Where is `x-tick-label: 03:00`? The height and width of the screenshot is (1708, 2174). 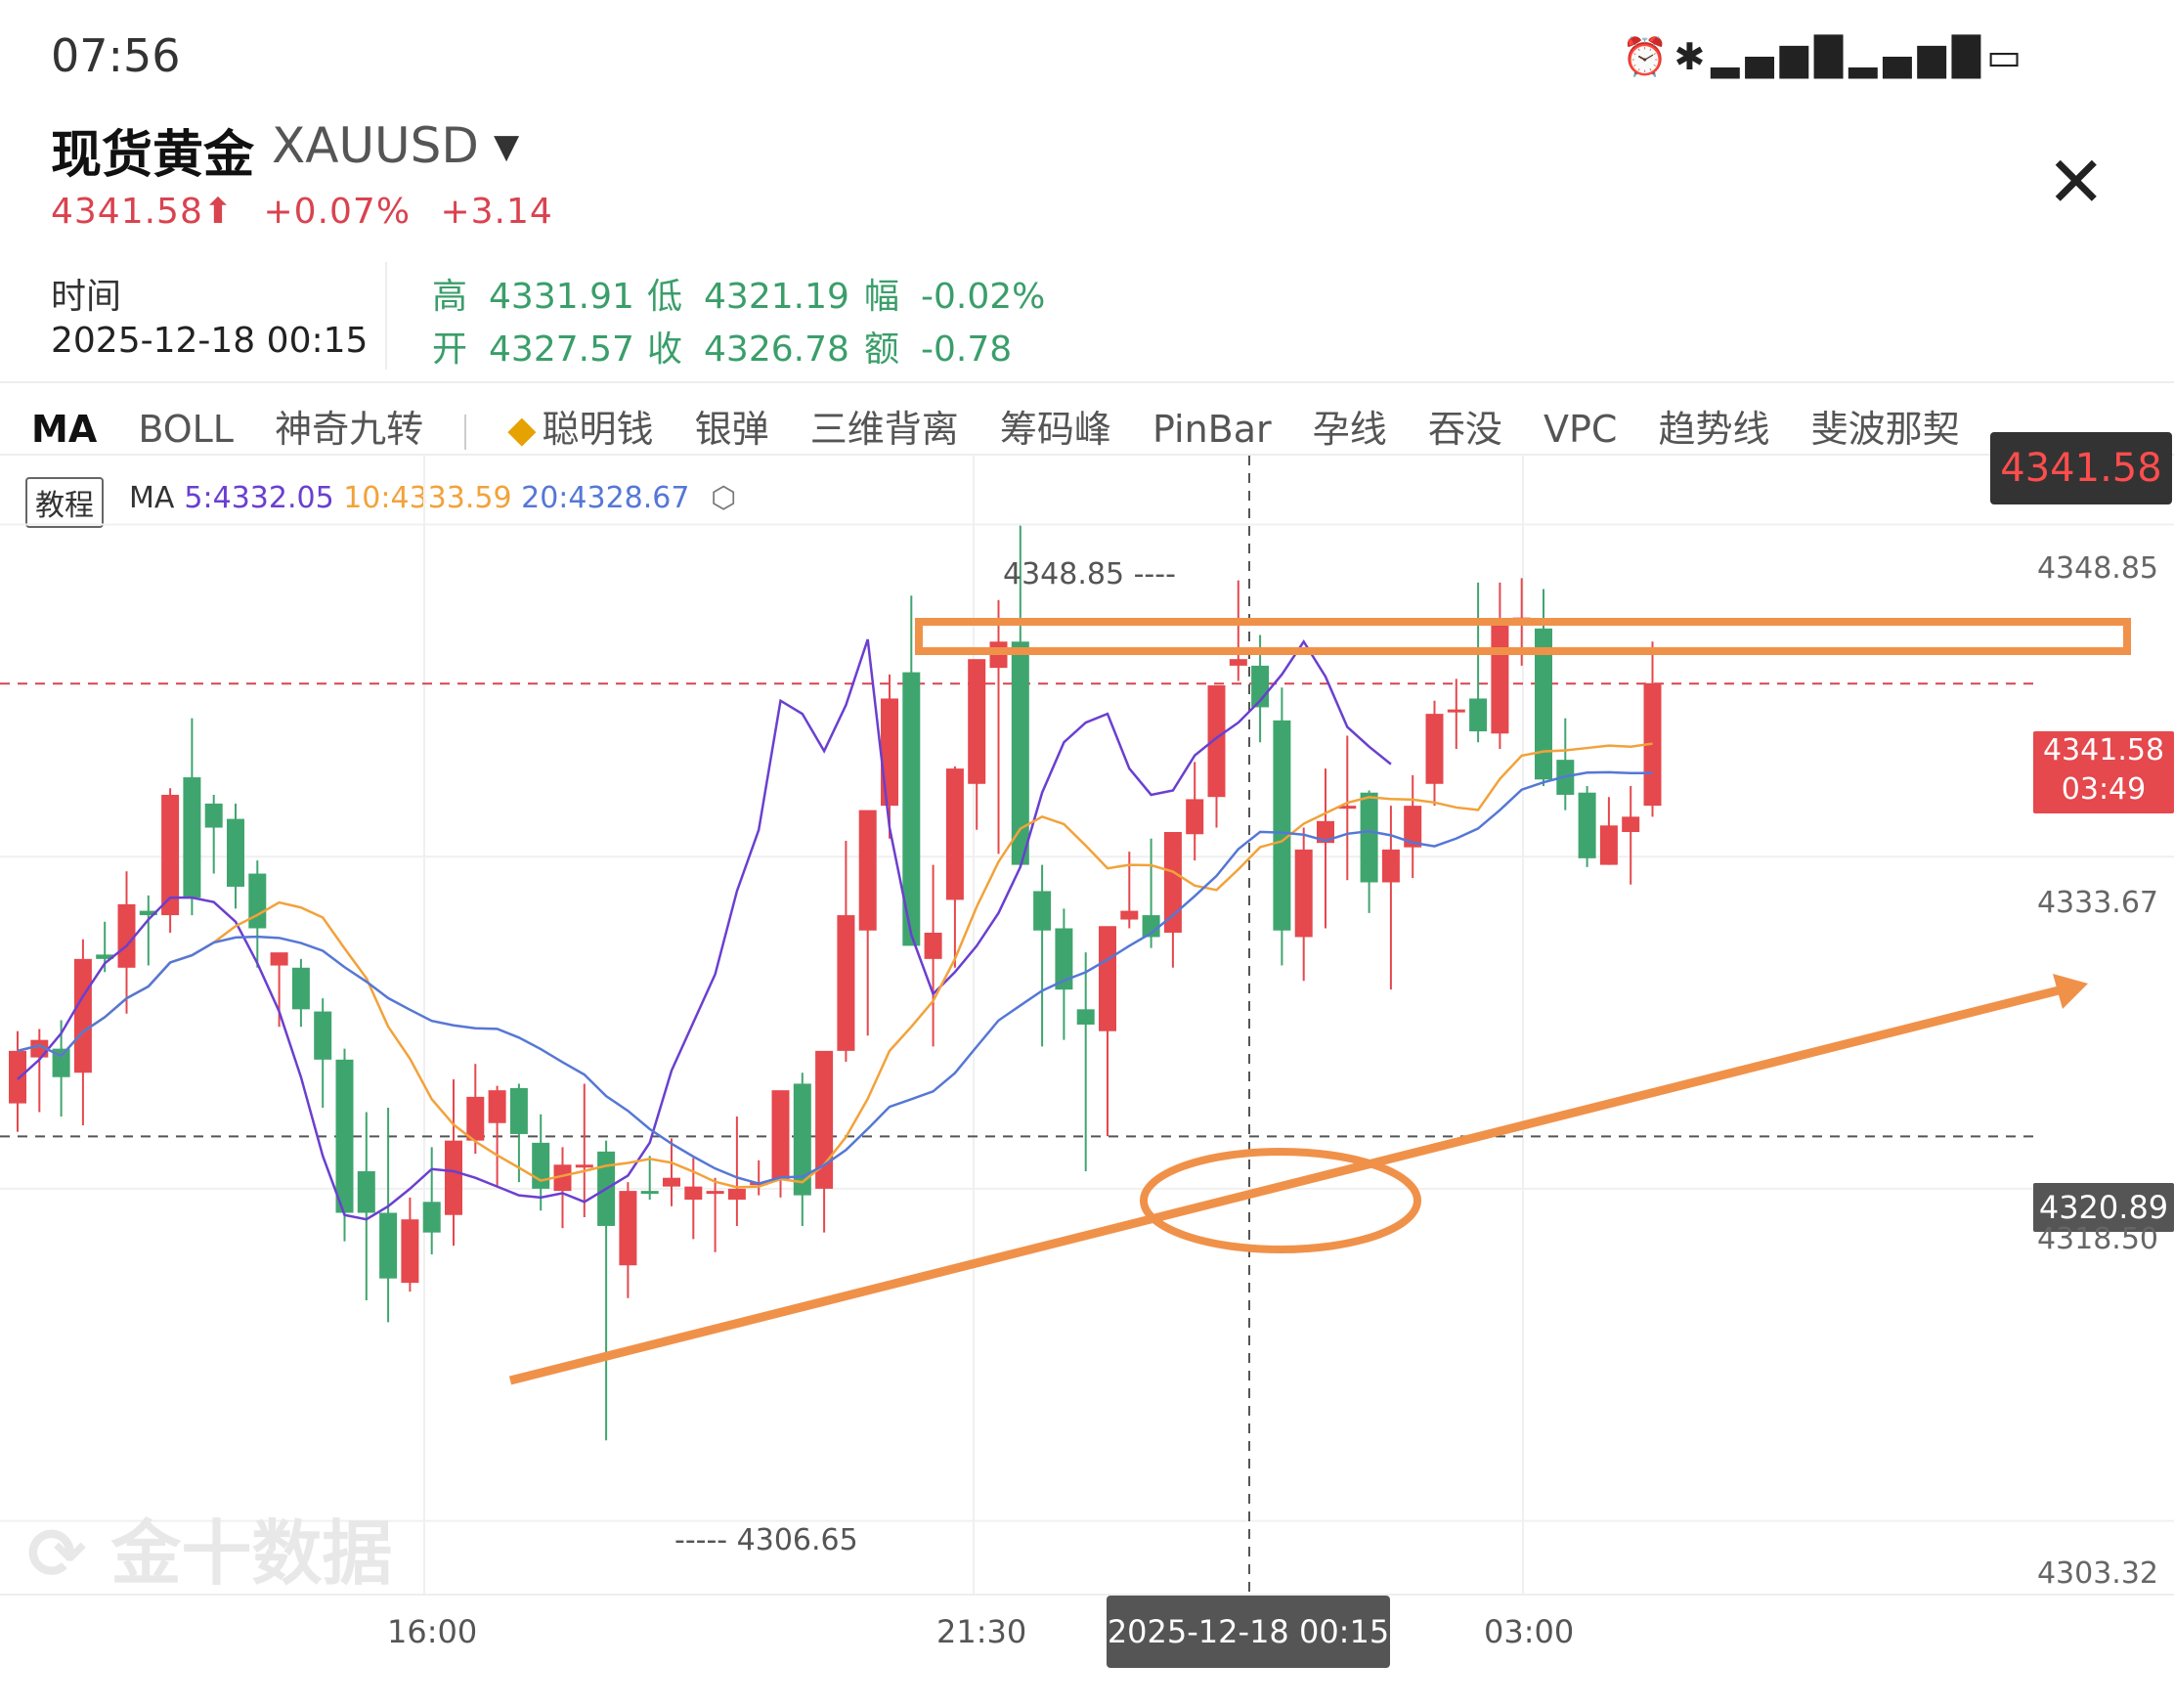 x-tick-label: 03:00 is located at coordinates (1529, 1631).